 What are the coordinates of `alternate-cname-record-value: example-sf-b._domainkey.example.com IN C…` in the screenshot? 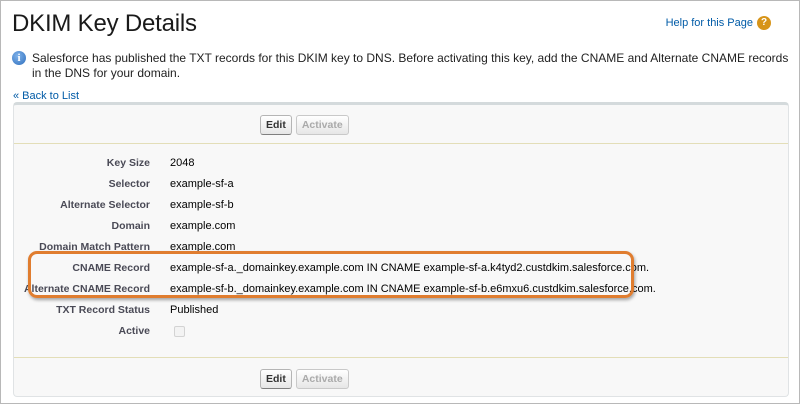 It's located at (413, 289).